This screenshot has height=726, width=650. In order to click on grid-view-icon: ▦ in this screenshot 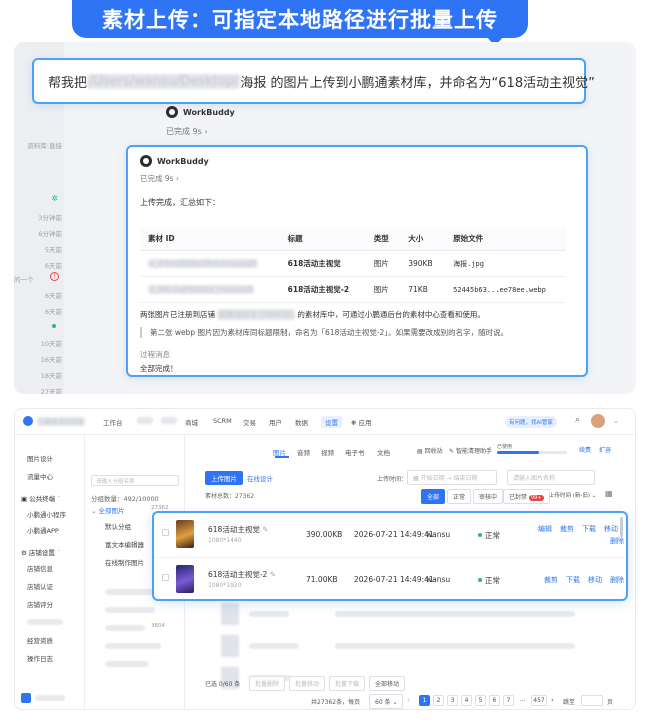, I will do `click(609, 493)`.